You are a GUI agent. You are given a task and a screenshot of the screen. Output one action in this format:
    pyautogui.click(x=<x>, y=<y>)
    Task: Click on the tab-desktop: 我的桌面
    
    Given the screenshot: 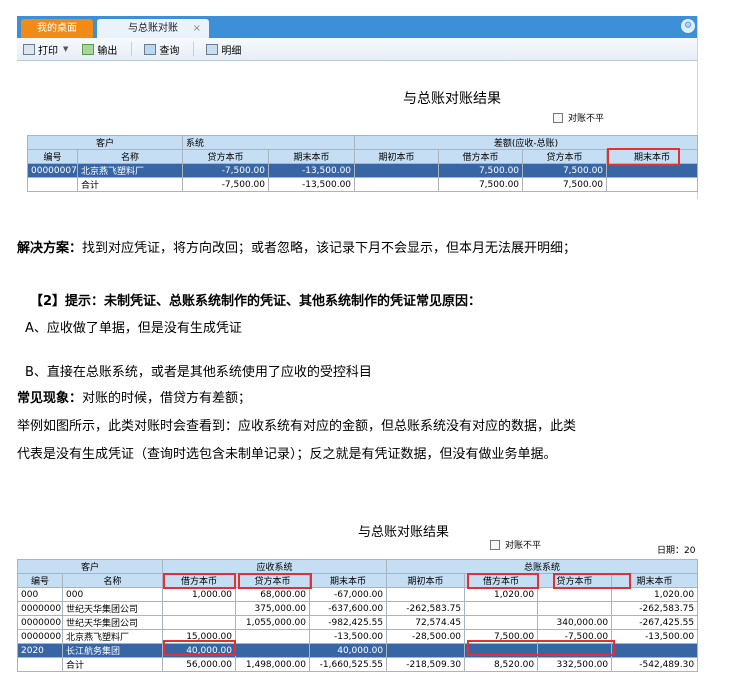 What is the action you would take?
    pyautogui.click(x=57, y=28)
    